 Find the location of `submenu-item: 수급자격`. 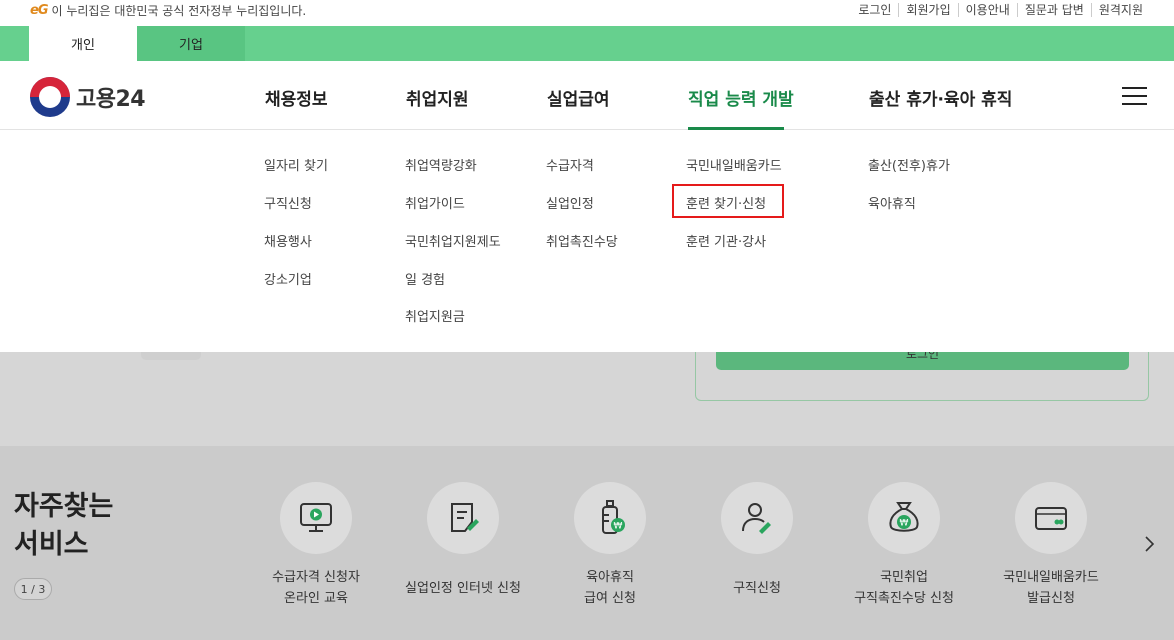

submenu-item: 수급자격 is located at coordinates (570, 164).